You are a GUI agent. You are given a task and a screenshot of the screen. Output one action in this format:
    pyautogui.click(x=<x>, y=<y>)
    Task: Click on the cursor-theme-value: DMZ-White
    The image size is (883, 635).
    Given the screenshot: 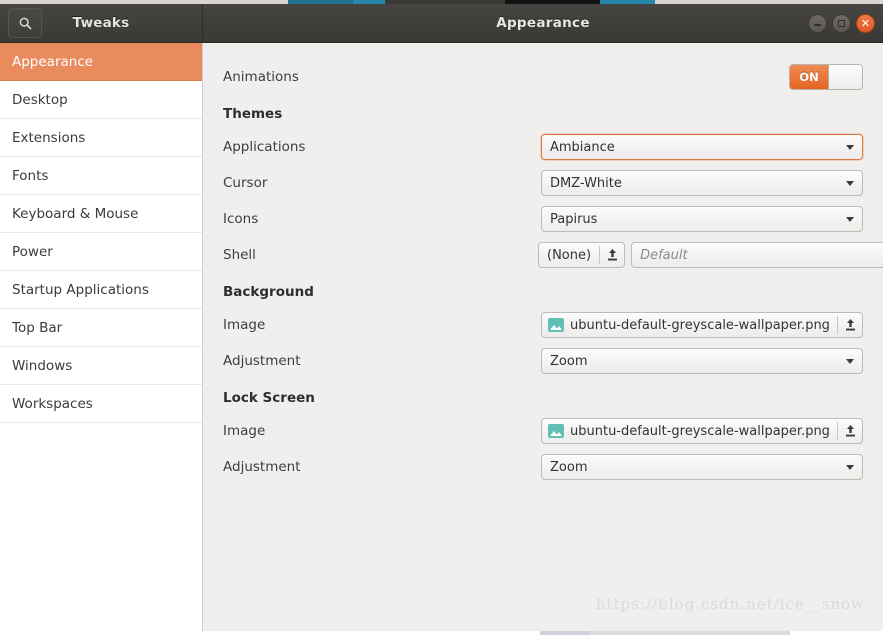 What is the action you would take?
    pyautogui.click(x=586, y=183)
    